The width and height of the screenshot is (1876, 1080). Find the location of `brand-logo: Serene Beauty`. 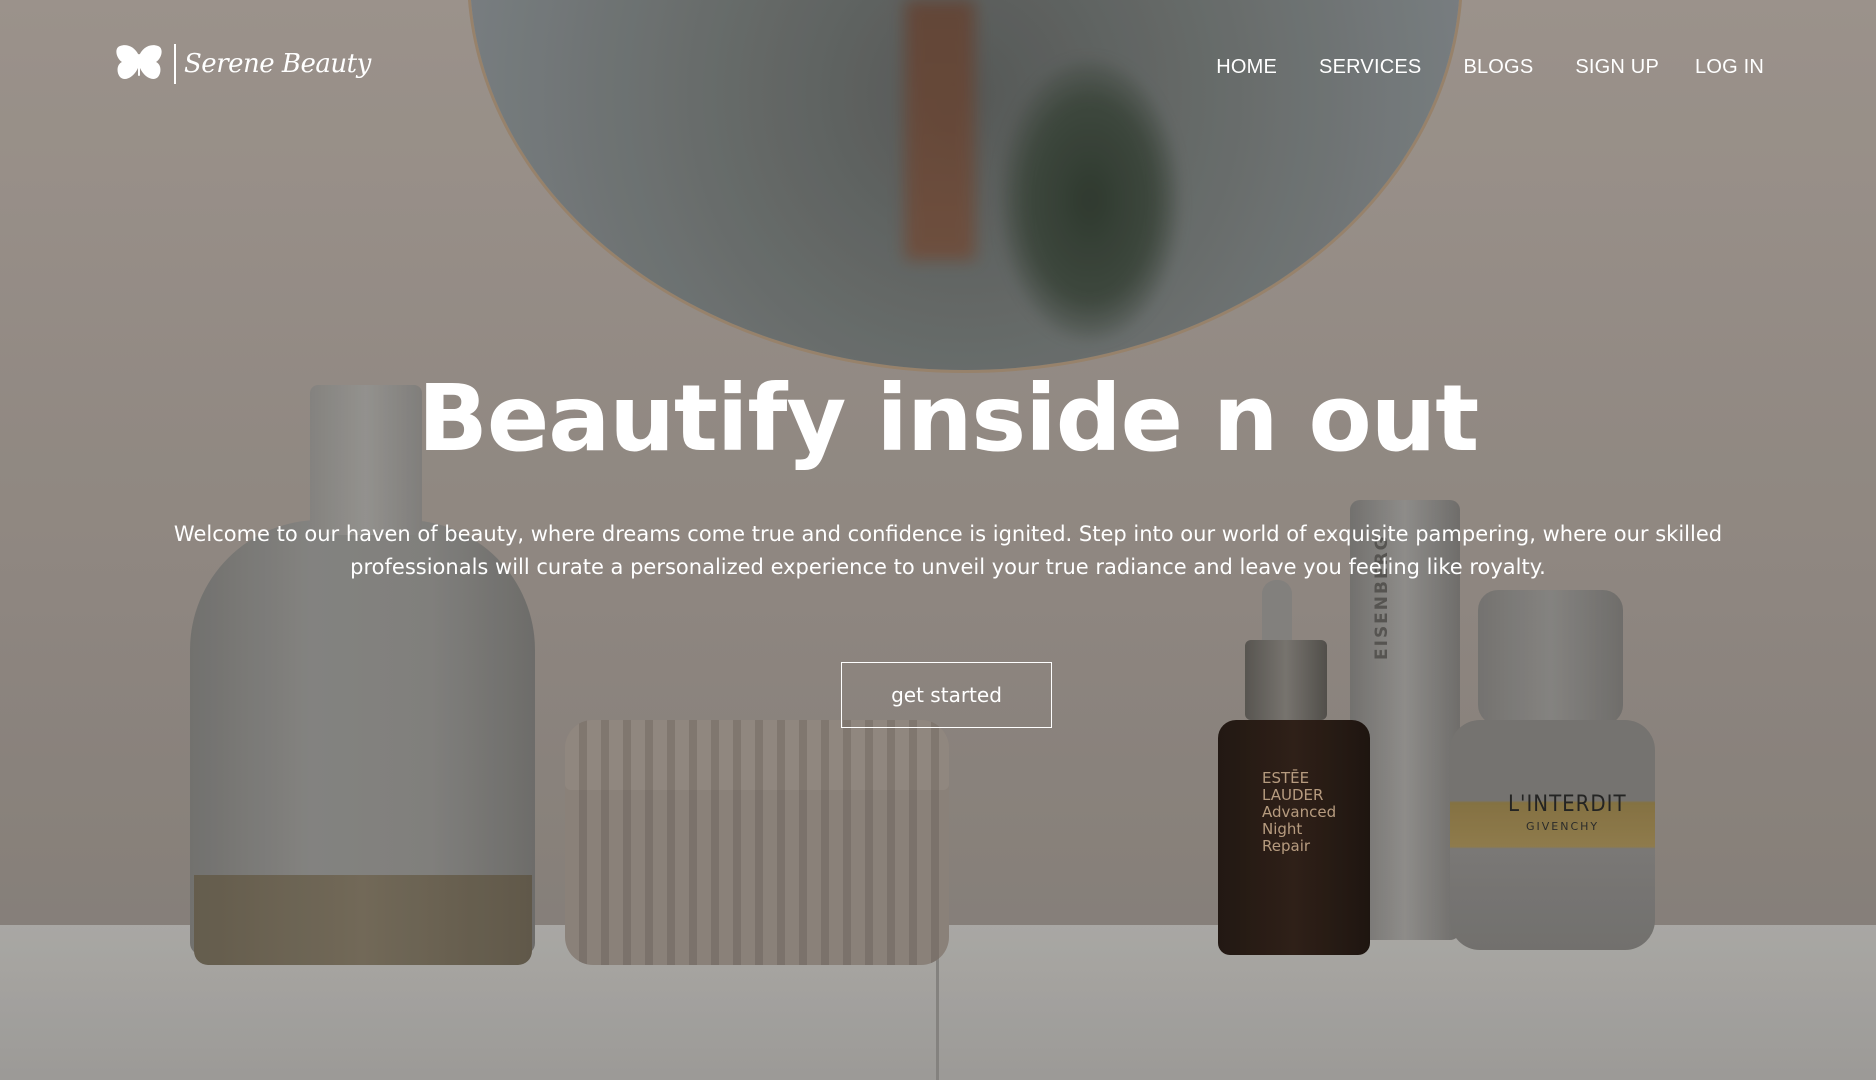

brand-logo: Serene Beauty is located at coordinates (242, 64).